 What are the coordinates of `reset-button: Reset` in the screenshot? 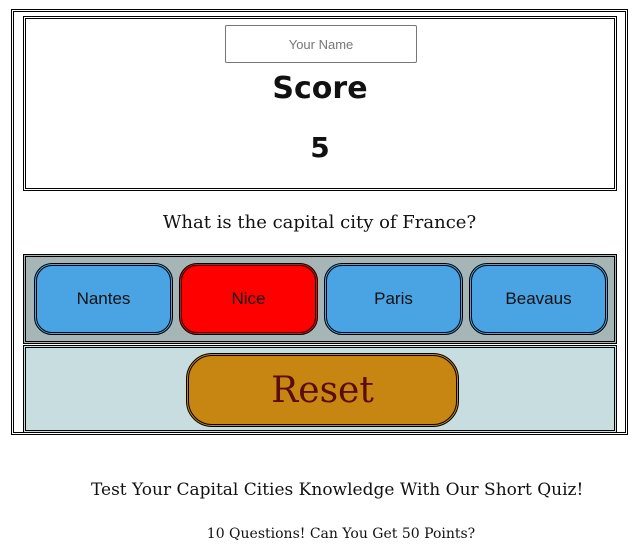 It's located at (322, 390).